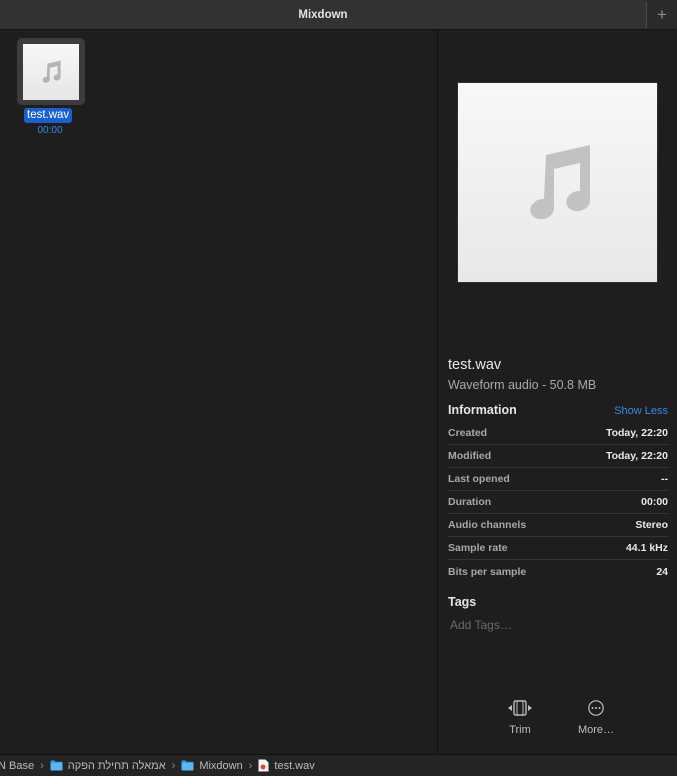 The width and height of the screenshot is (677, 776). I want to click on info-value: --, so click(664, 479).